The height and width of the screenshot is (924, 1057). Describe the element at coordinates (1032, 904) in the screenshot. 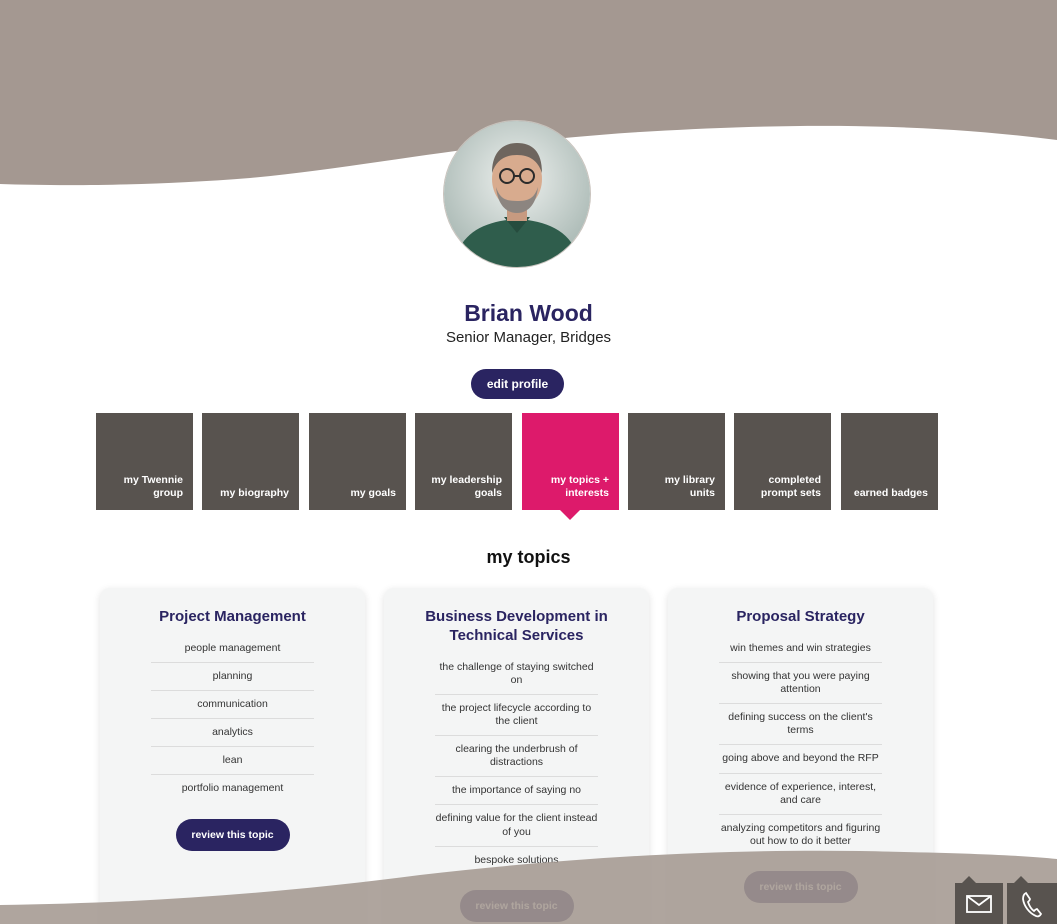

I see `phone-icon` at that location.